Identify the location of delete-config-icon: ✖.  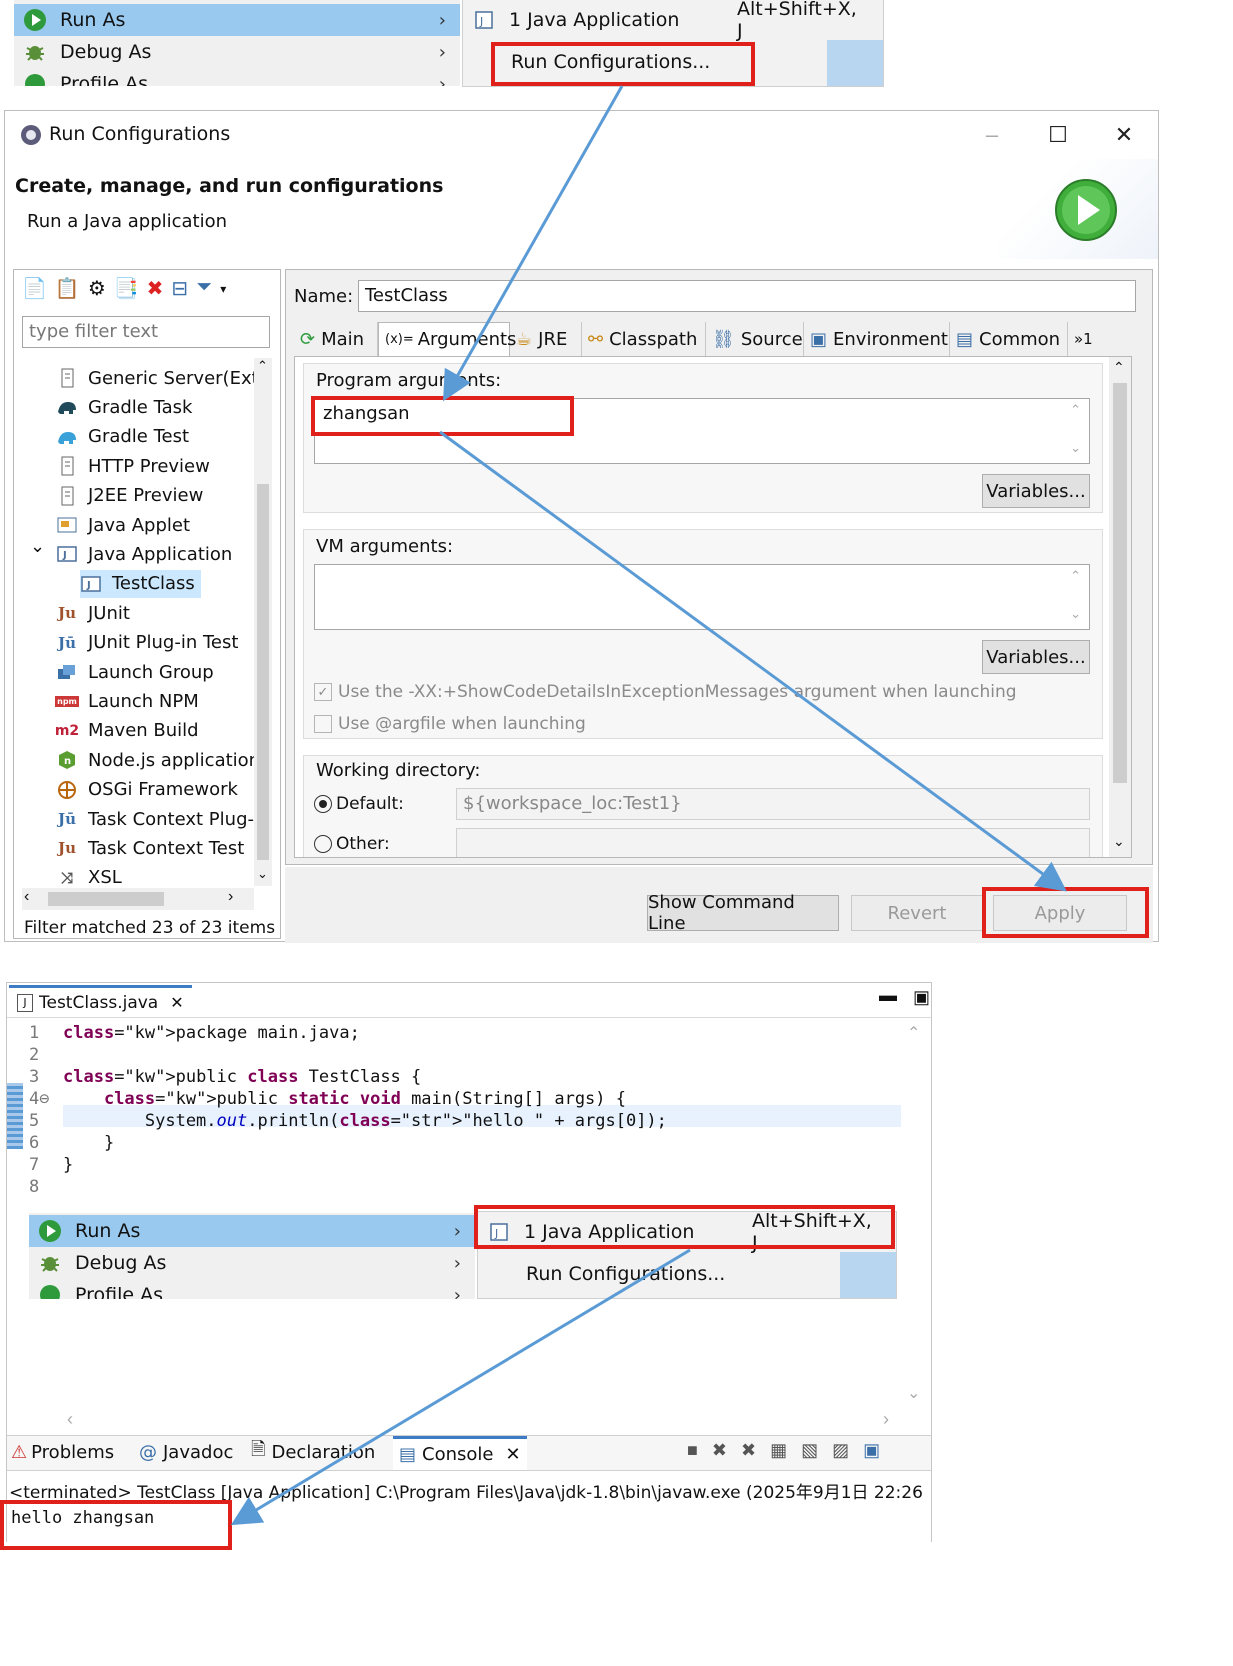
(155, 288).